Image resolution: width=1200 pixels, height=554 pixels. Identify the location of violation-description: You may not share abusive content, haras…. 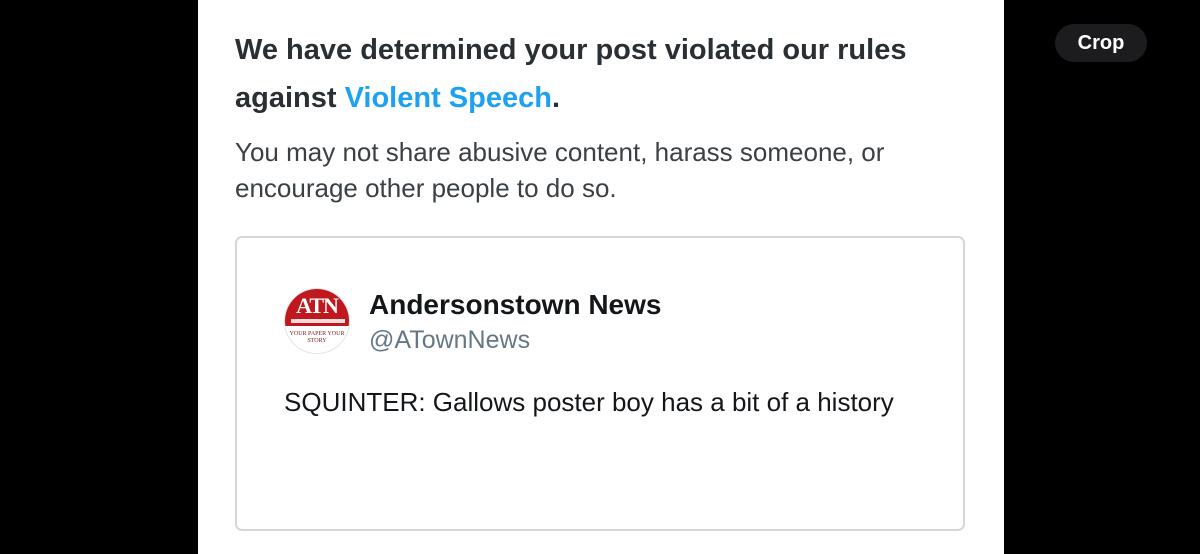
(560, 170).